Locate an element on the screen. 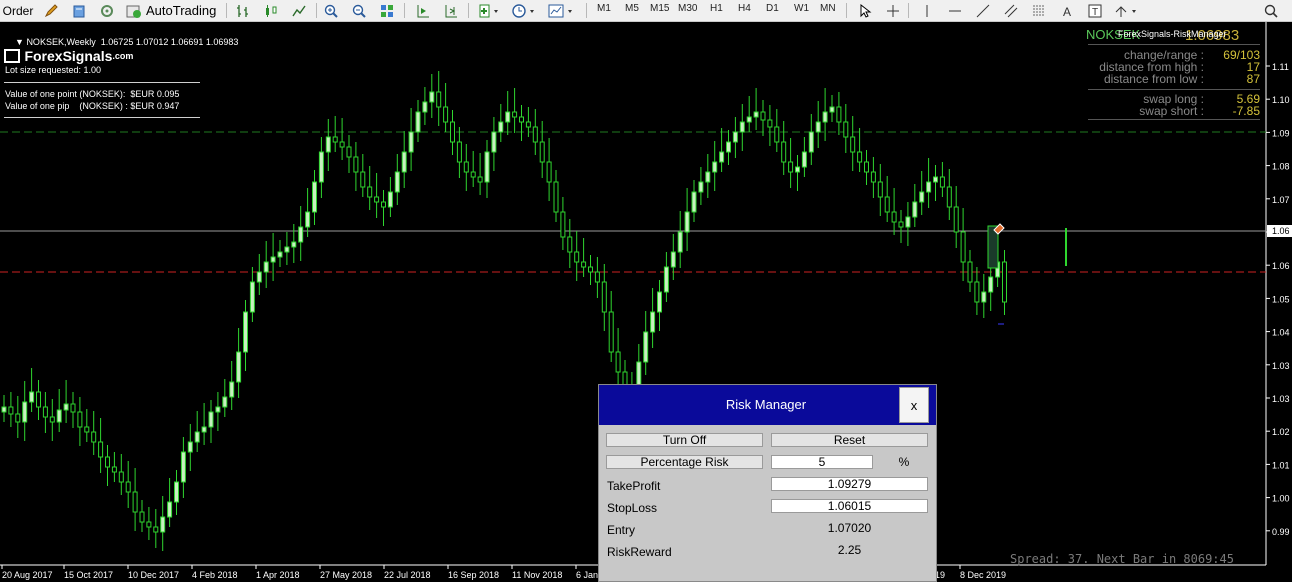 This screenshot has height=582, width=1292. bar-chart-icon is located at coordinates (243, 10).